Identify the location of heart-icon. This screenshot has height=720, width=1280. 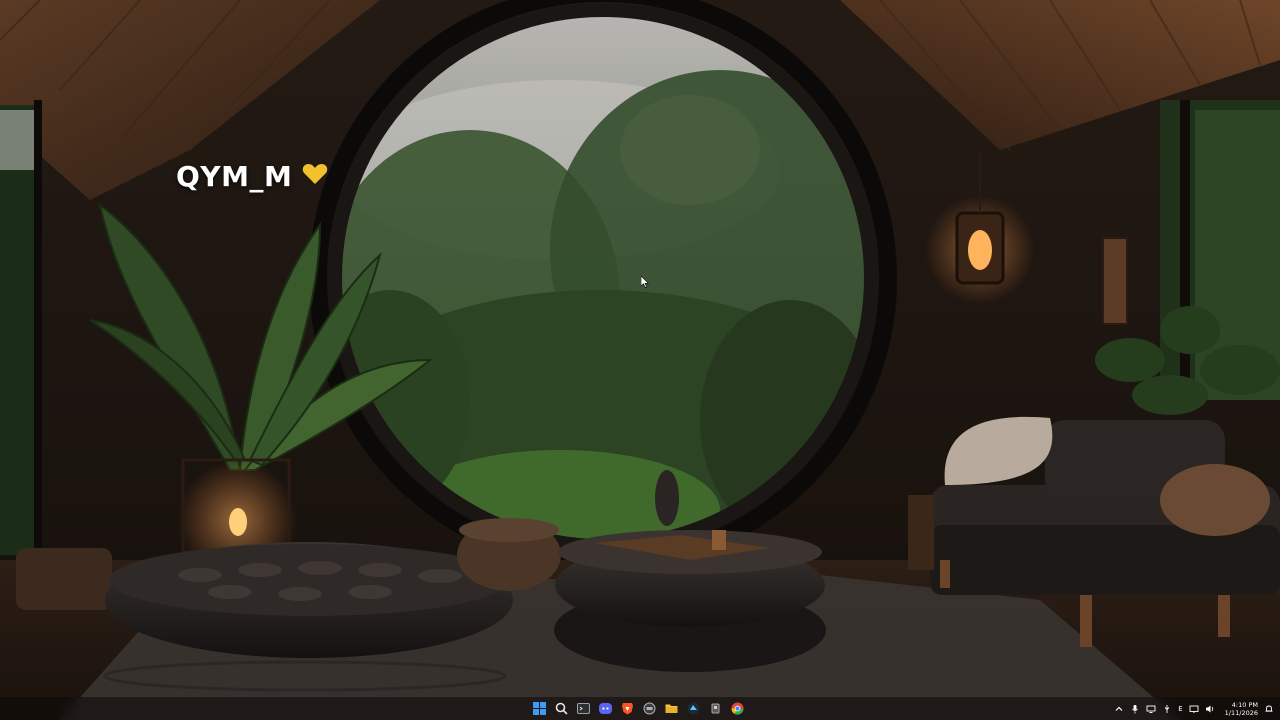
(315, 176).